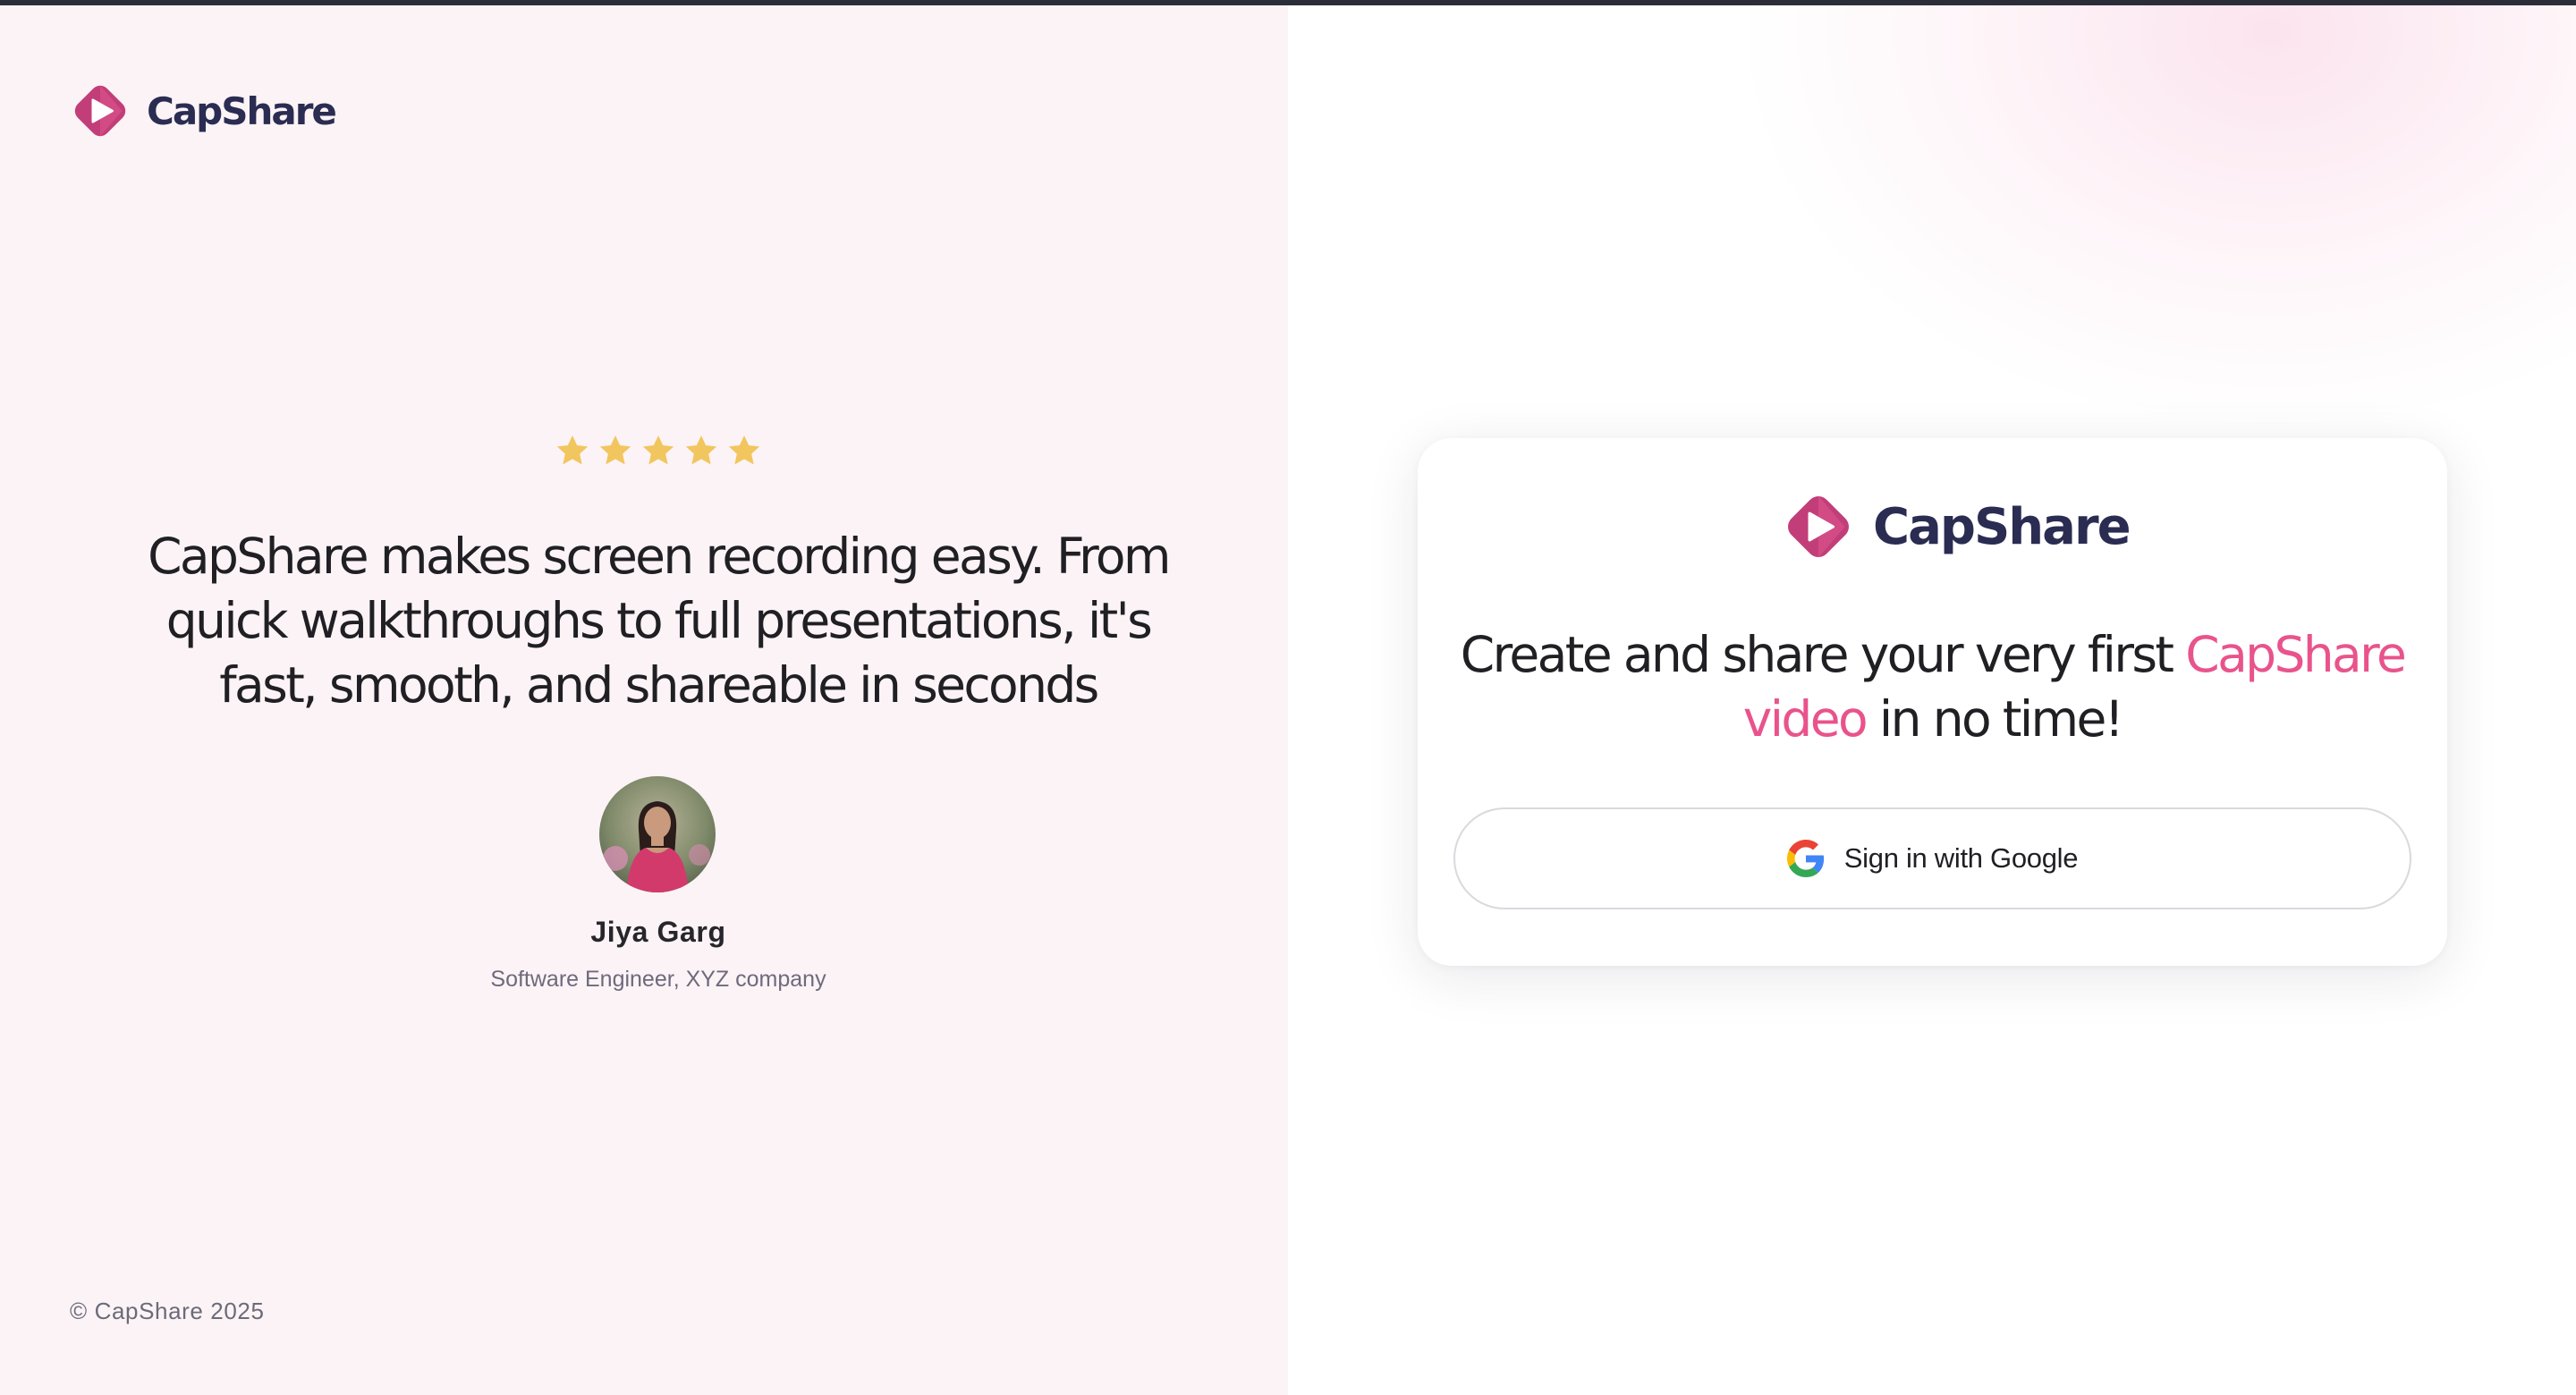 The height and width of the screenshot is (1395, 2576). What do you see at coordinates (242, 111) in the screenshot?
I see `brand-name: CapShare` at bounding box center [242, 111].